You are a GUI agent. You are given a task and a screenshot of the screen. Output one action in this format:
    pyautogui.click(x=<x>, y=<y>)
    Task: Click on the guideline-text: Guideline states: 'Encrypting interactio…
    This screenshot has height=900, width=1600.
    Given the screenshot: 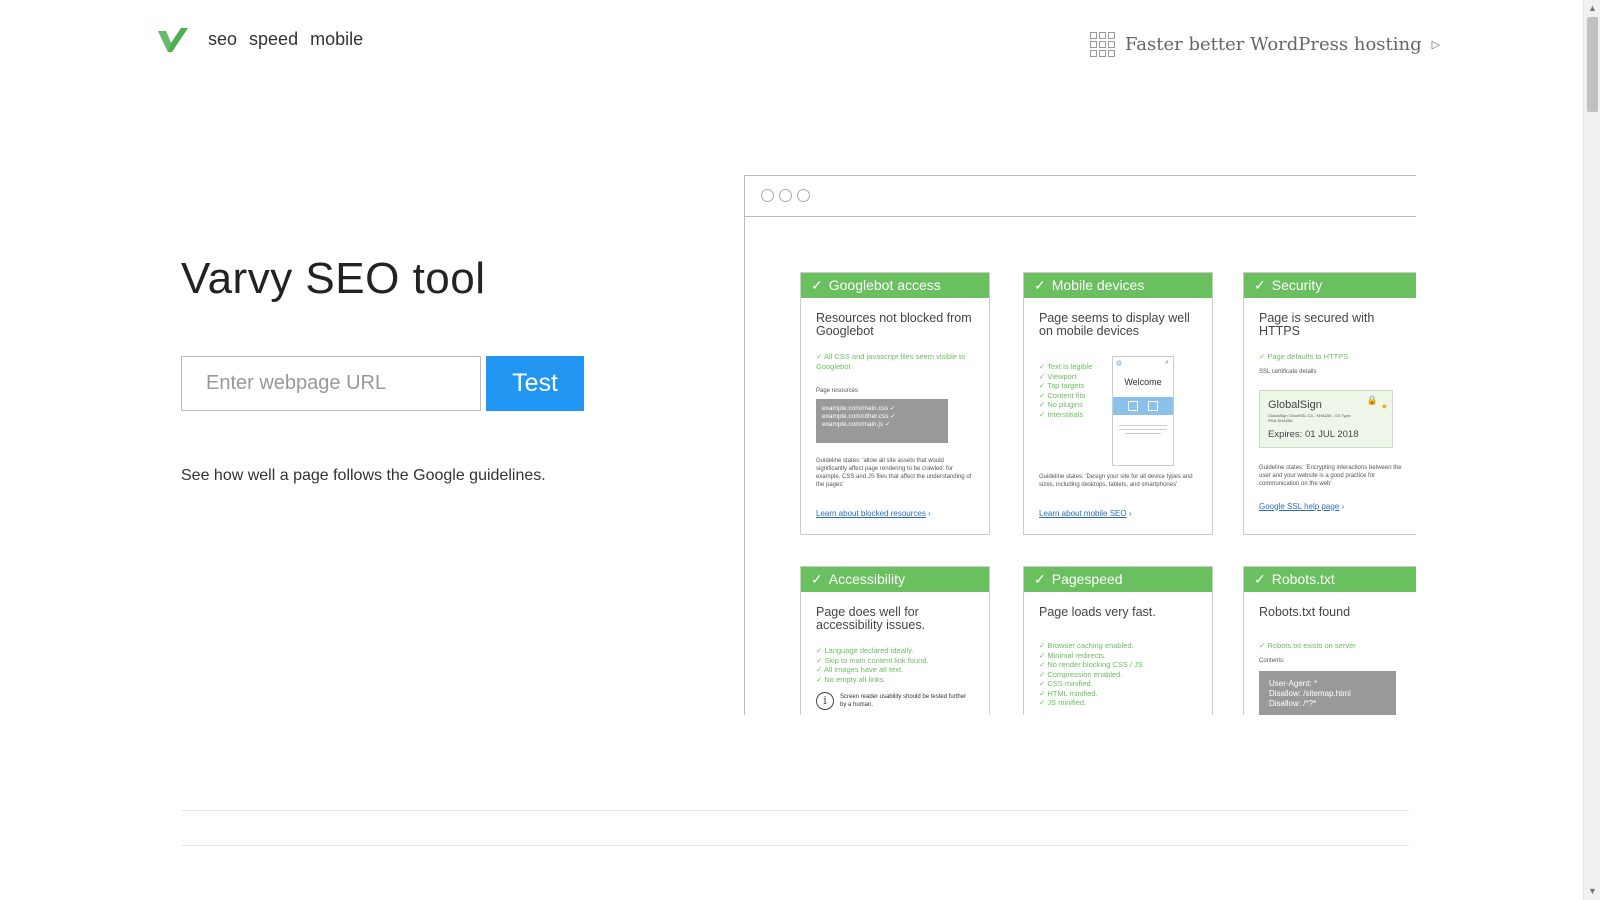 What is the action you would take?
    pyautogui.click(x=1330, y=475)
    